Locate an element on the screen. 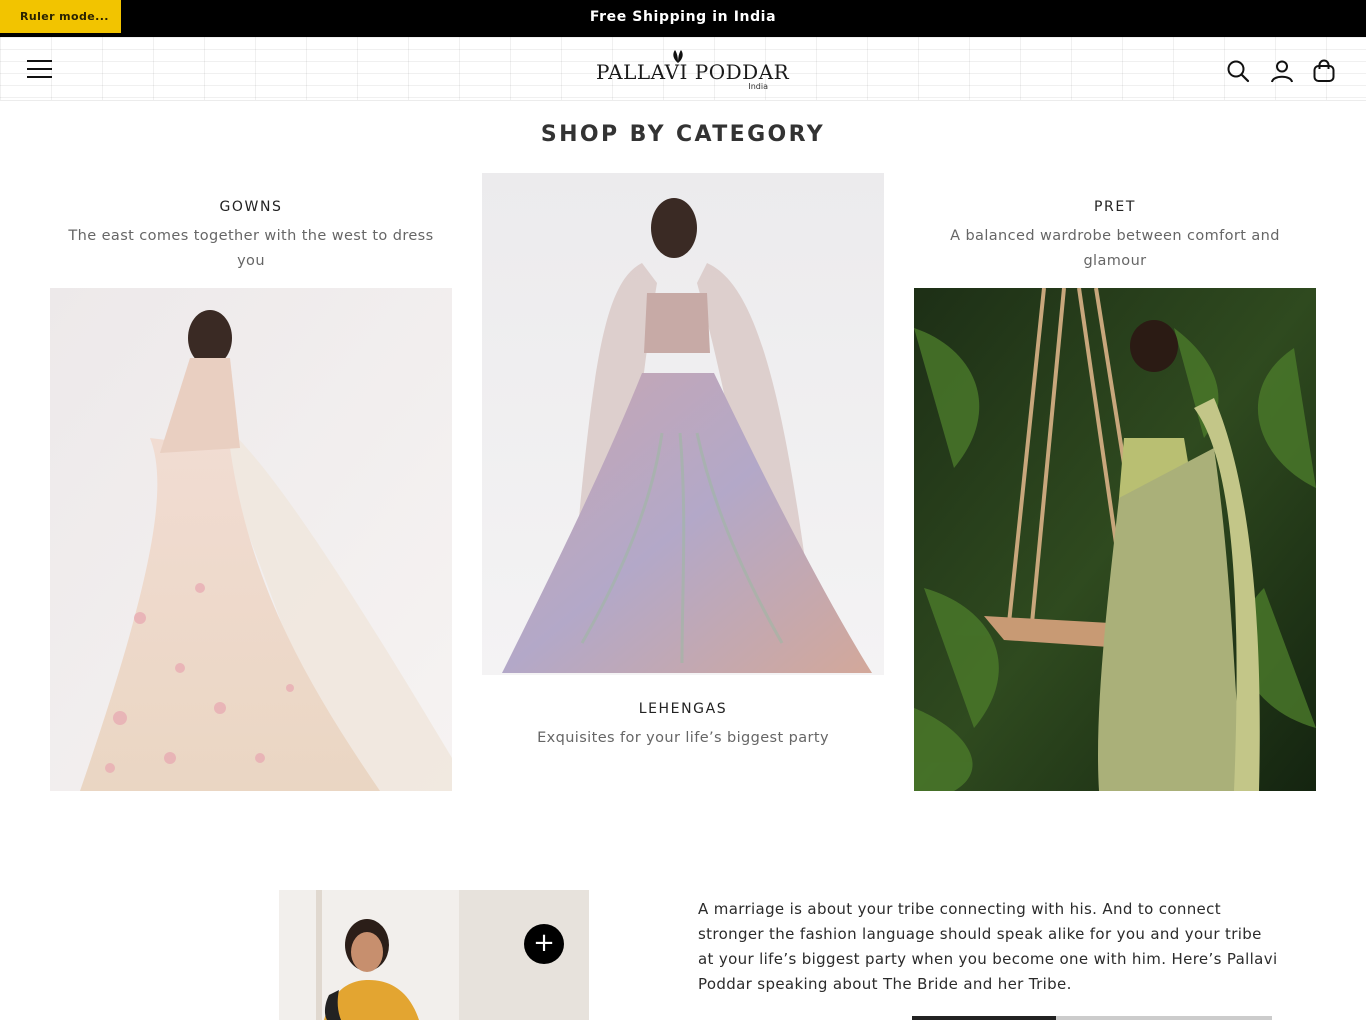 The image size is (1366, 1020). category-image-lehengas is located at coordinates (683, 424).